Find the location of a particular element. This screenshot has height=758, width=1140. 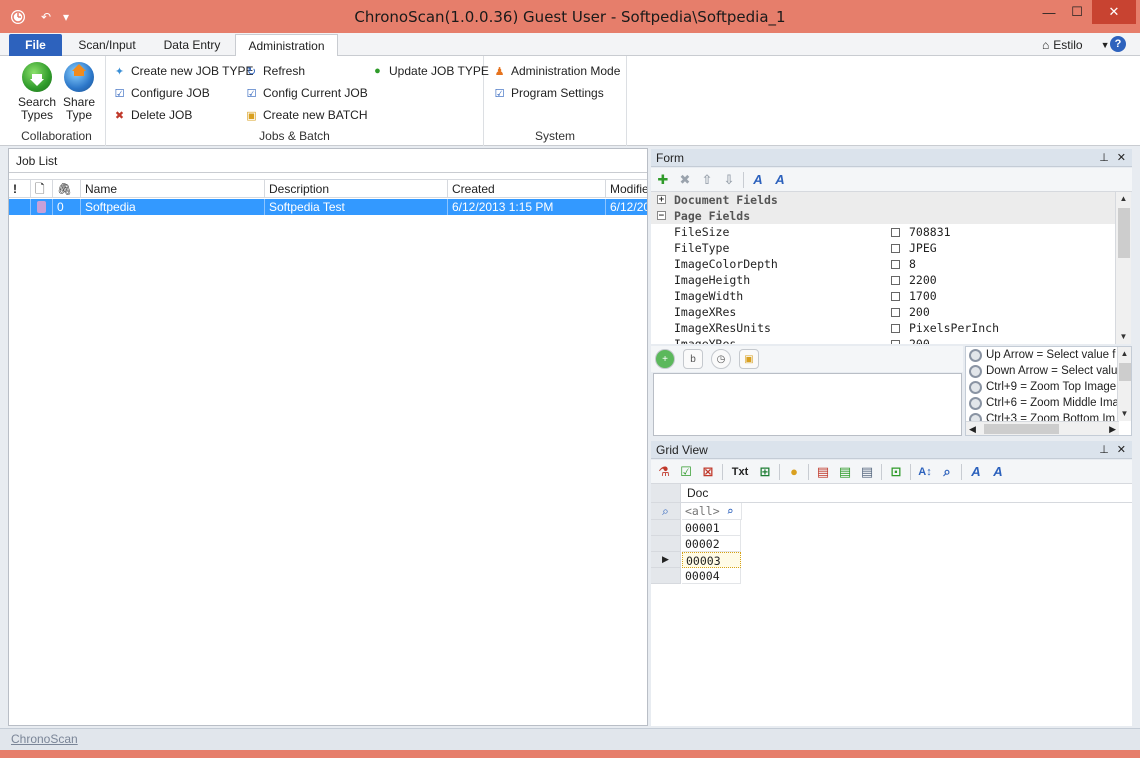

remove-icon: ✖ is located at coordinates (685, 180).